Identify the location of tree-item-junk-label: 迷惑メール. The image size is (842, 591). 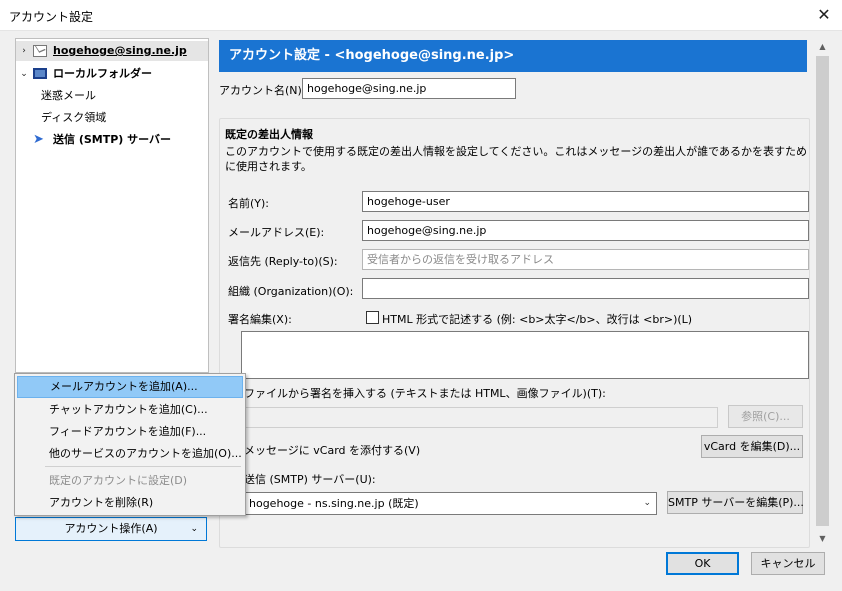
(68, 95).